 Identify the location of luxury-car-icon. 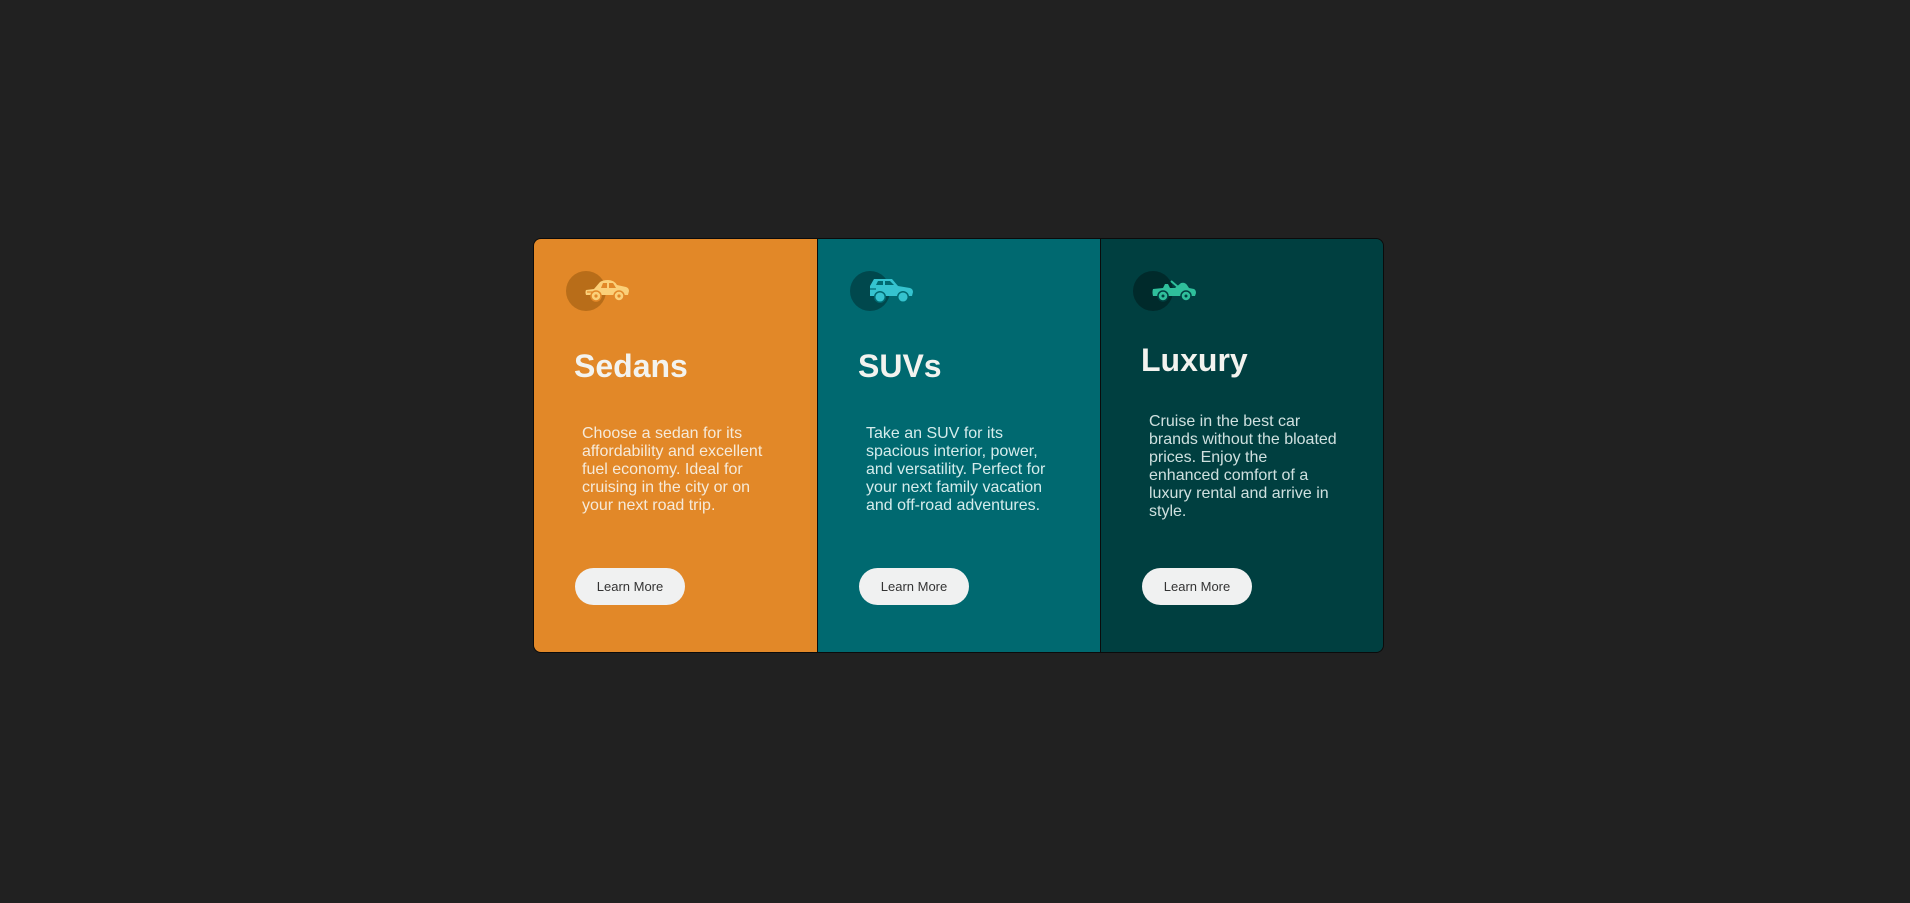
(1174, 291).